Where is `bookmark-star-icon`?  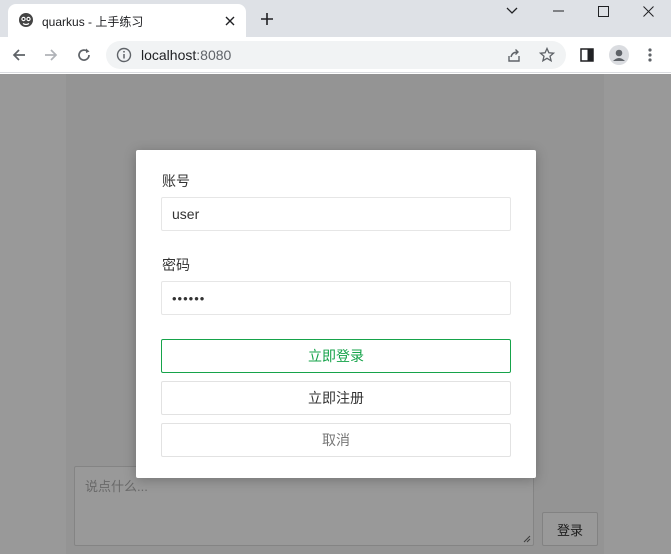
bookmark-star-icon is located at coordinates (547, 55).